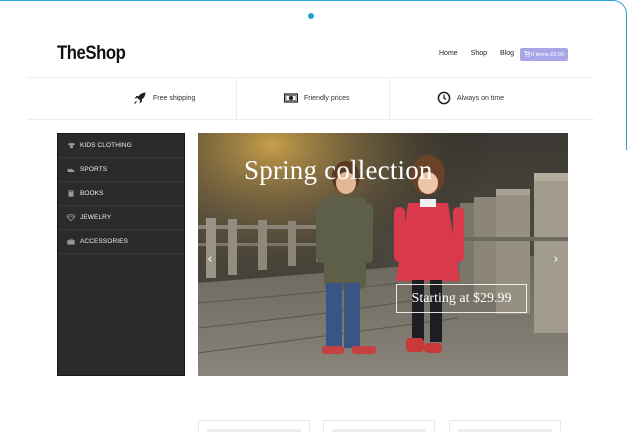 This screenshot has height=432, width=627. Describe the element at coordinates (625, 291) in the screenshot. I see `frame-gap` at that location.